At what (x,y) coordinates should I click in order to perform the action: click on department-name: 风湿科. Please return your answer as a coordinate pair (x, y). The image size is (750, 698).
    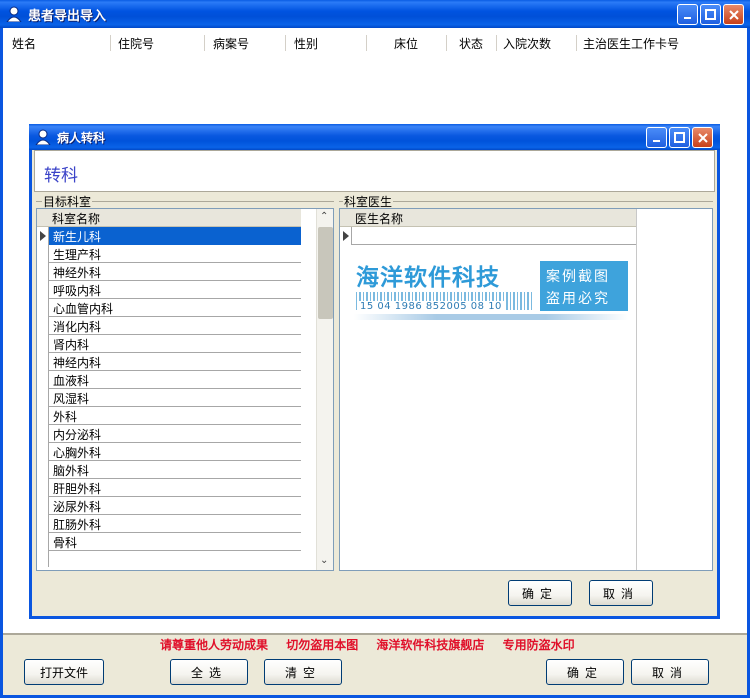
    Looking at the image, I should click on (71, 399).